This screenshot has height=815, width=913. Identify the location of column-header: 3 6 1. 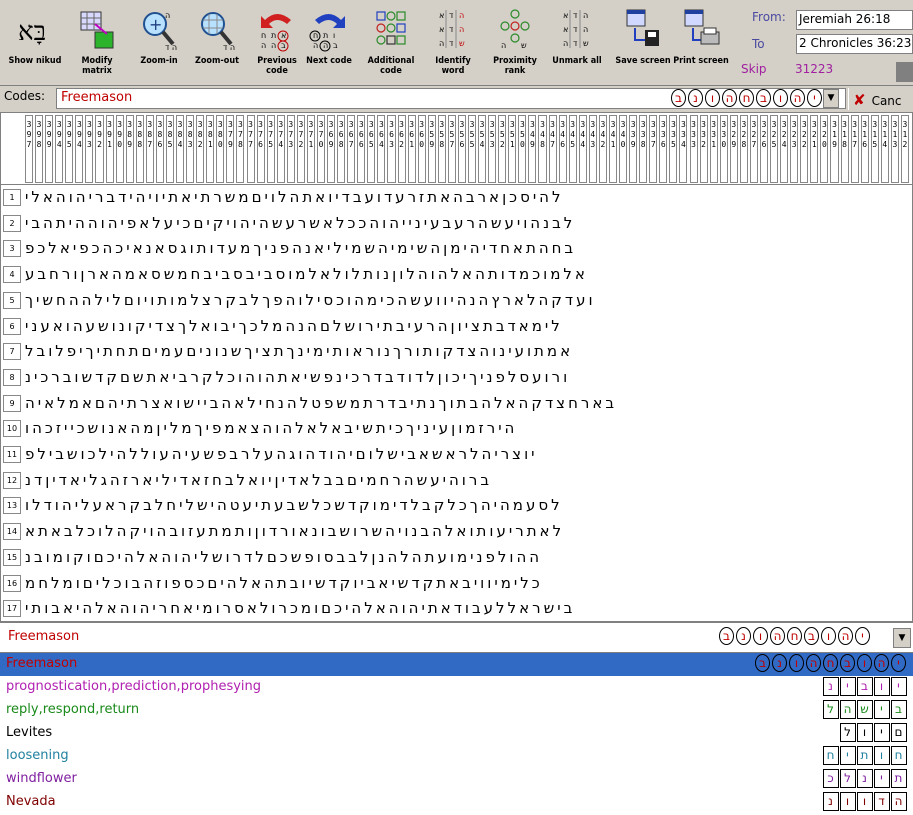
(411, 149).